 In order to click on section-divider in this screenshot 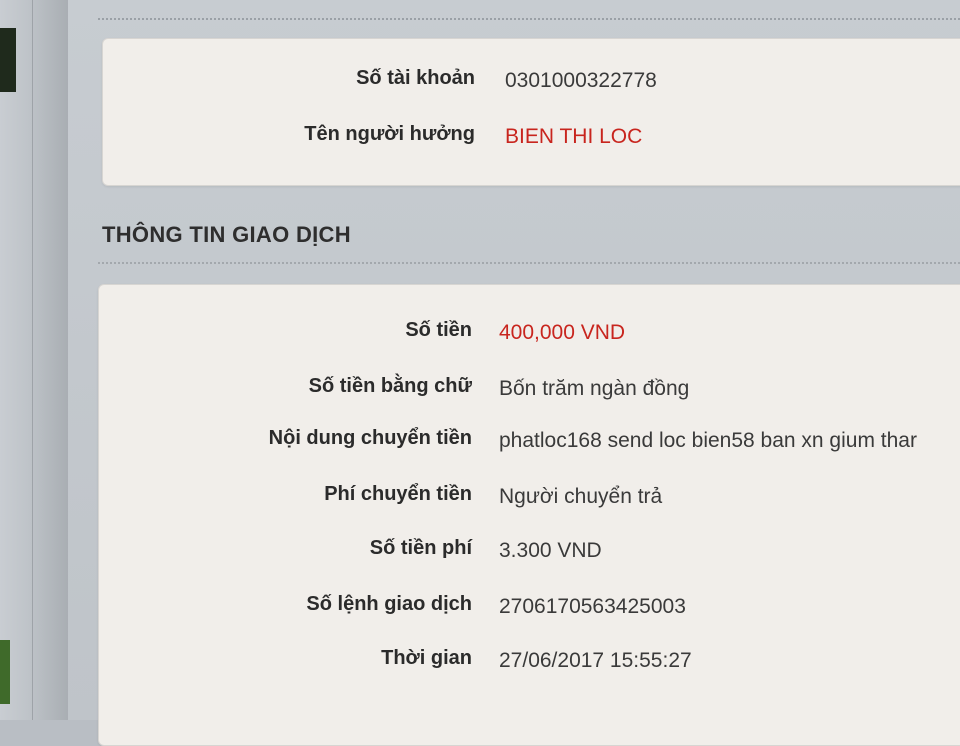, I will do `click(529, 263)`.